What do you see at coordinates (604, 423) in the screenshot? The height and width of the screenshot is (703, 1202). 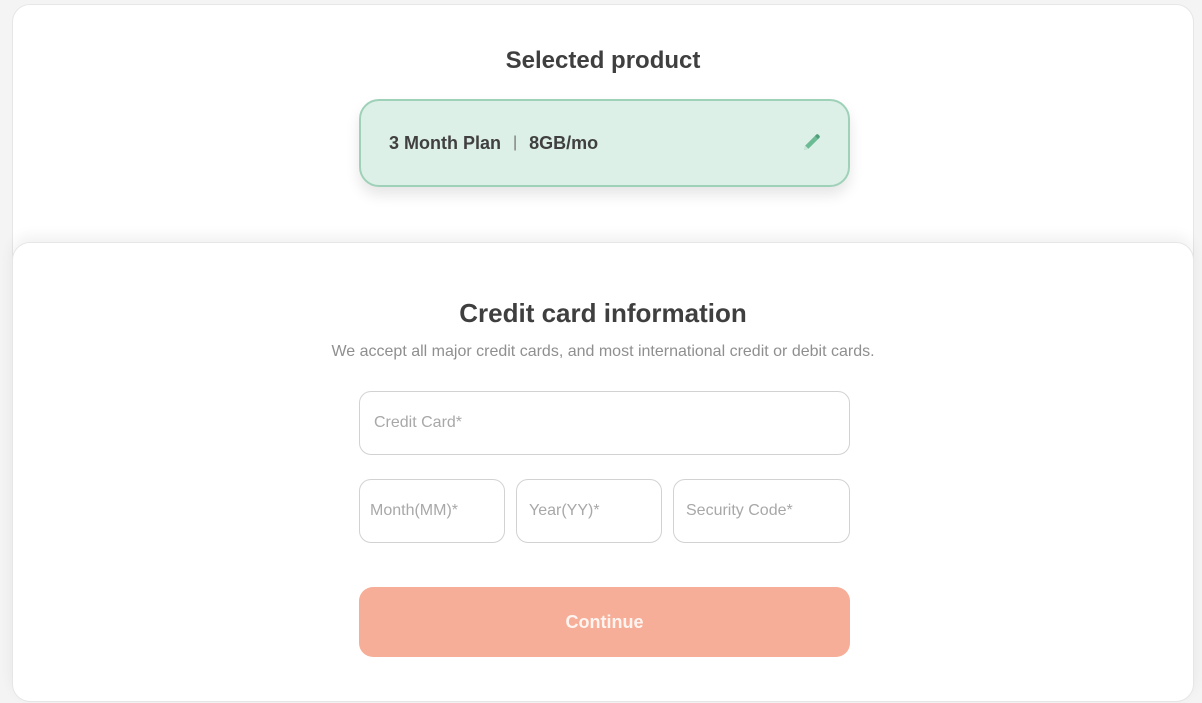 I see `credit-card-number-input` at bounding box center [604, 423].